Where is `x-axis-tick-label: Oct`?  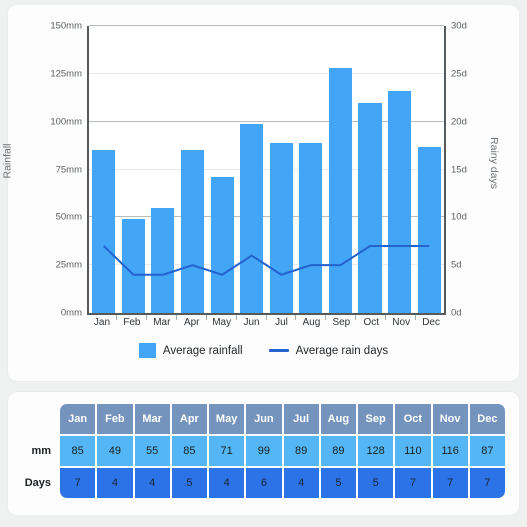 x-axis-tick-label: Oct is located at coordinates (371, 322).